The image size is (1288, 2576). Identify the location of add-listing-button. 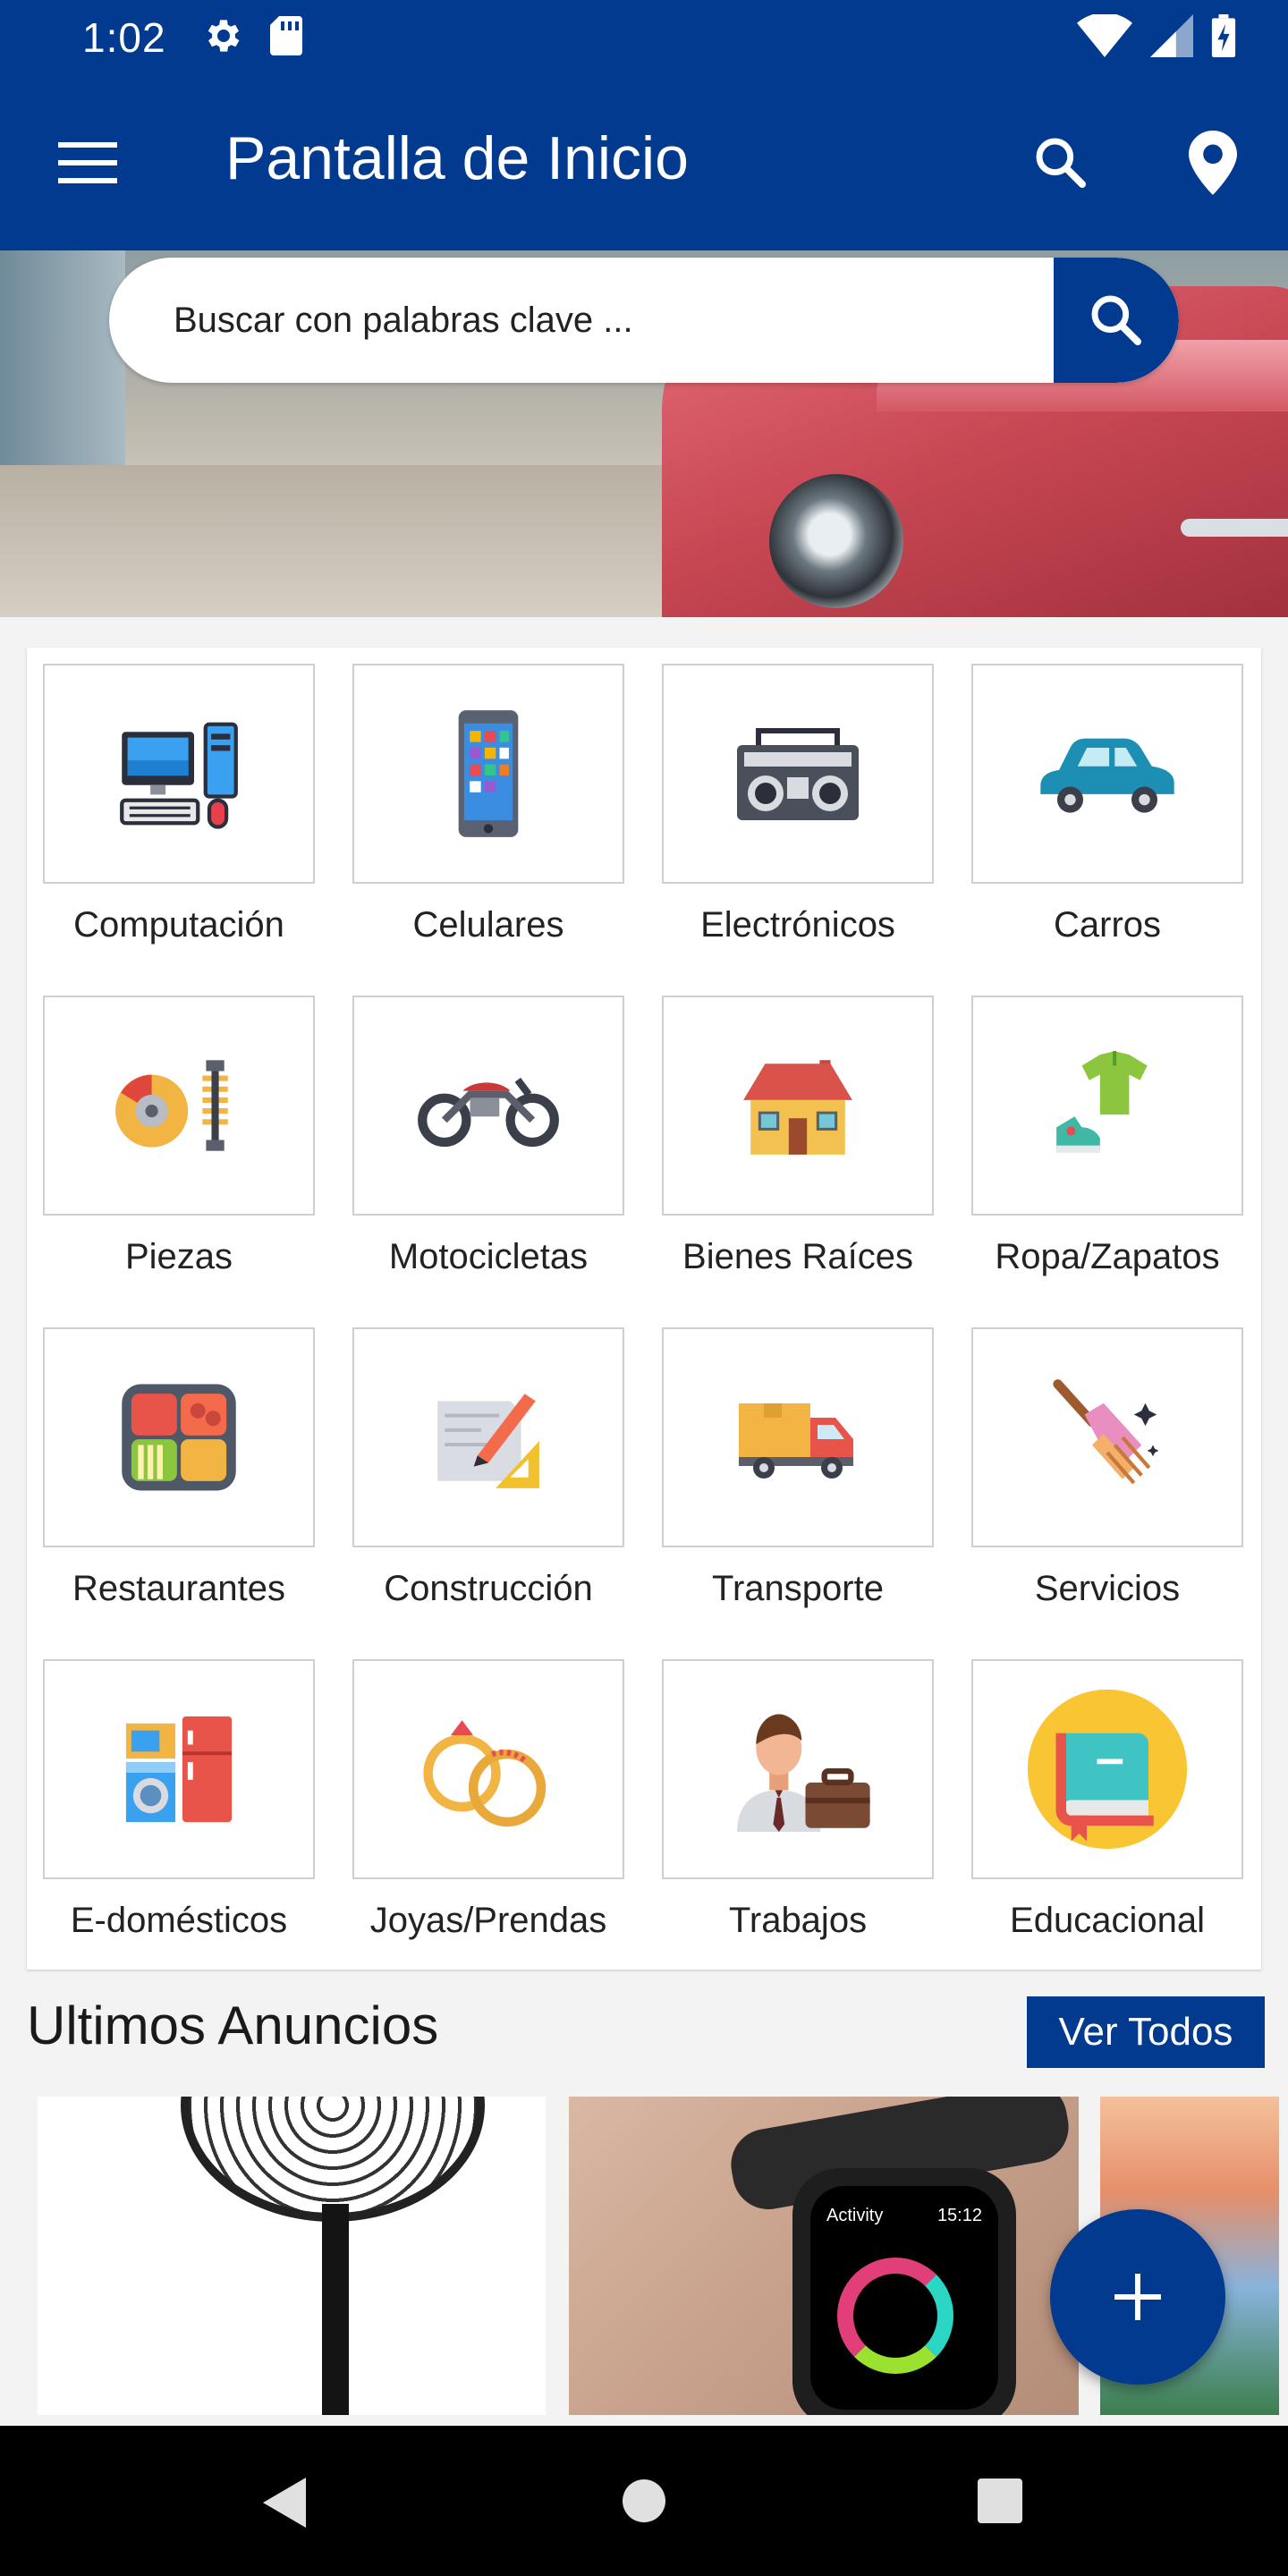
(1137, 2297).